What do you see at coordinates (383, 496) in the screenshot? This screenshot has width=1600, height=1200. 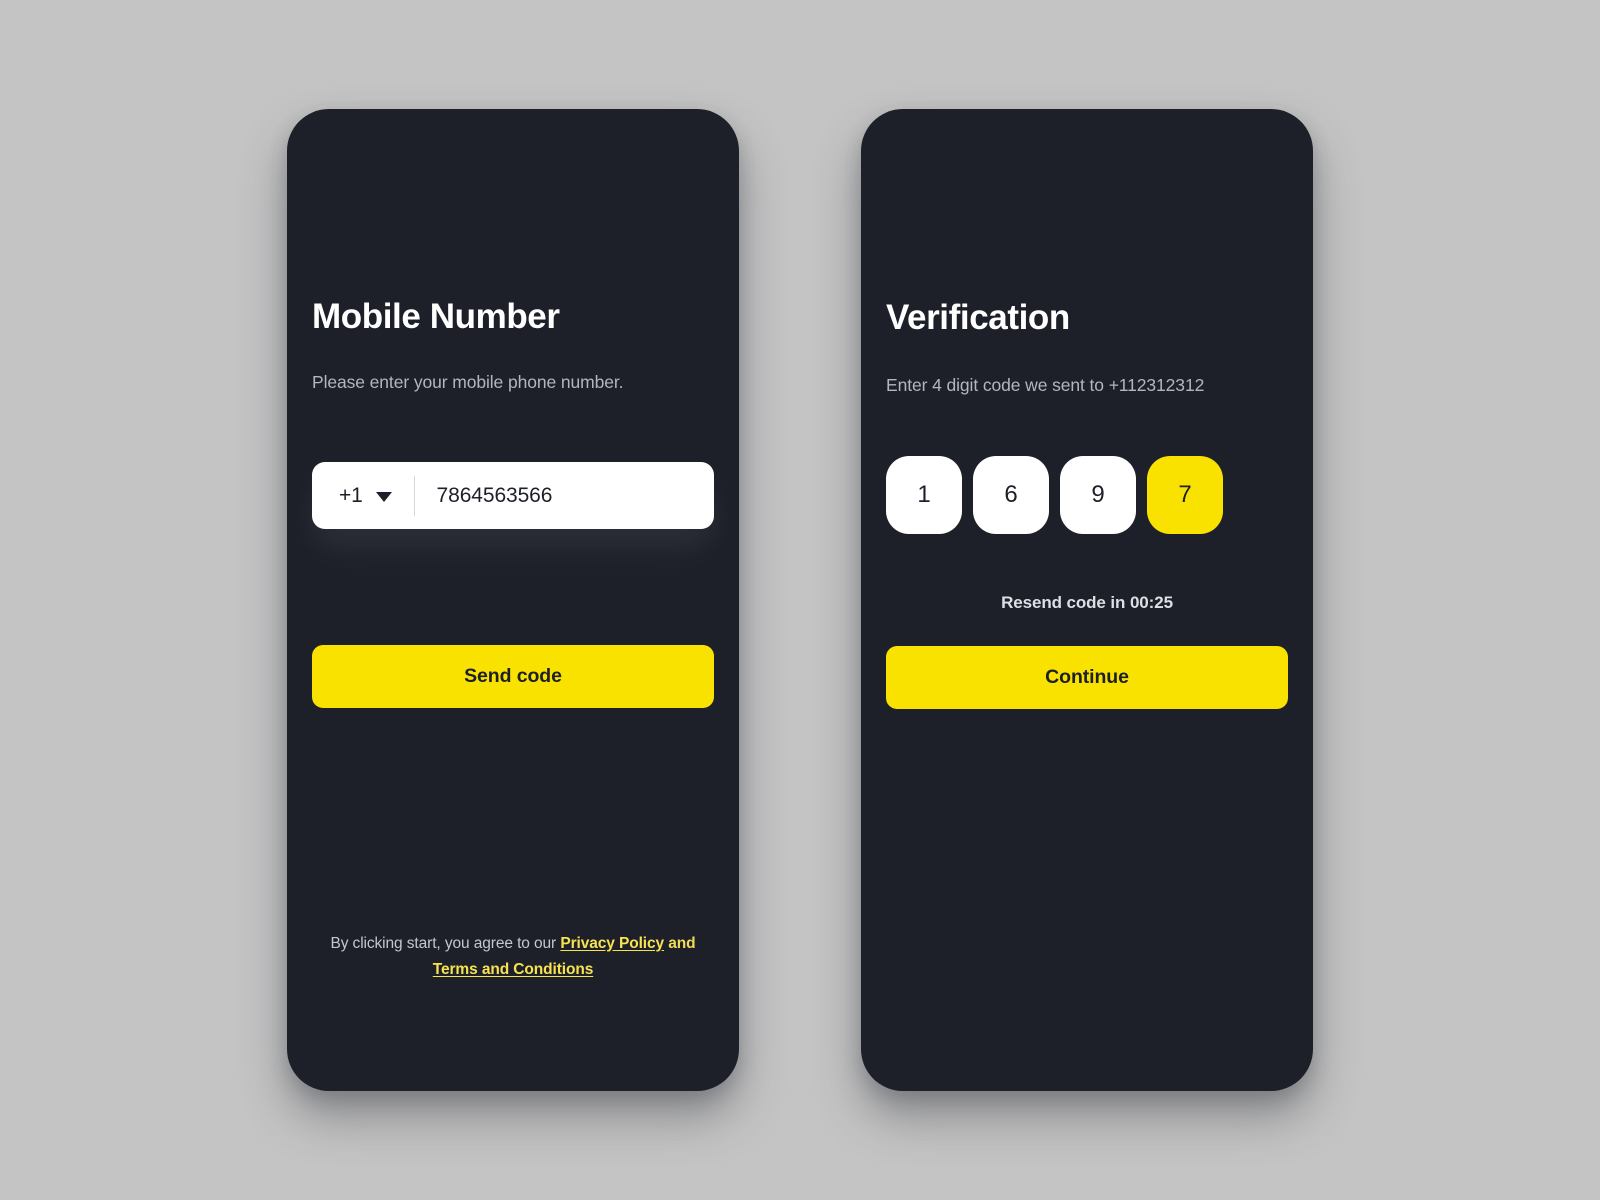 I see `chevron-down-icon` at bounding box center [383, 496].